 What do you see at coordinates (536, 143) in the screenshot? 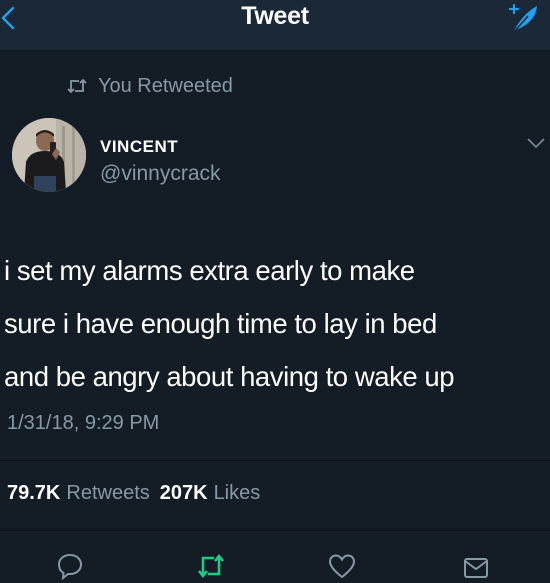
I see `chevron-down-icon` at bounding box center [536, 143].